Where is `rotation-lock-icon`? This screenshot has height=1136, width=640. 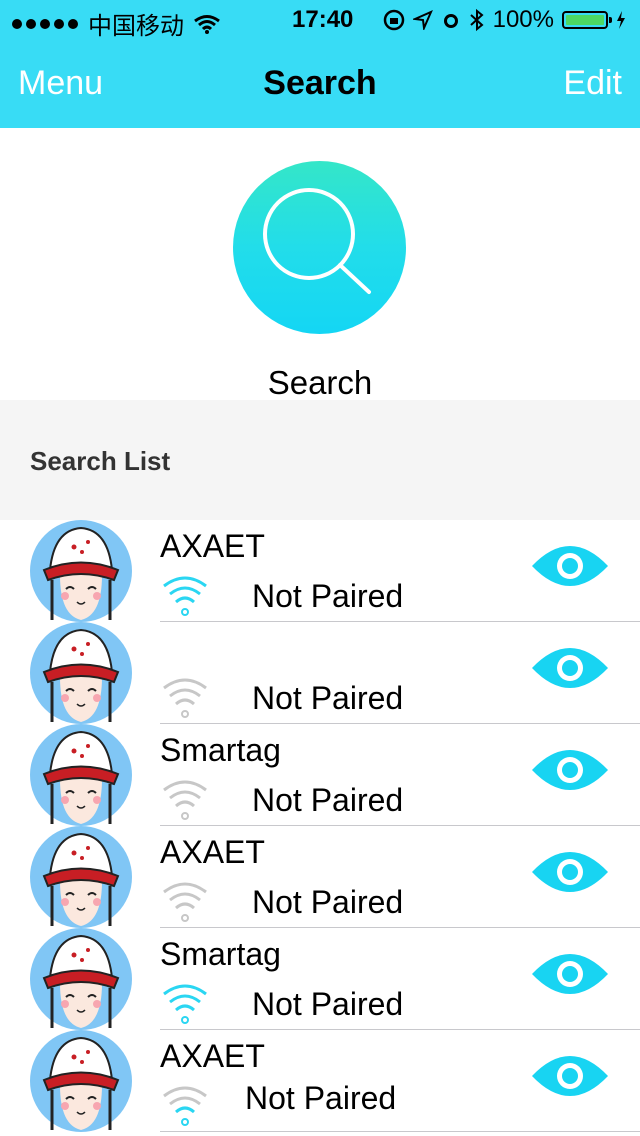 rotation-lock-icon is located at coordinates (393, 20).